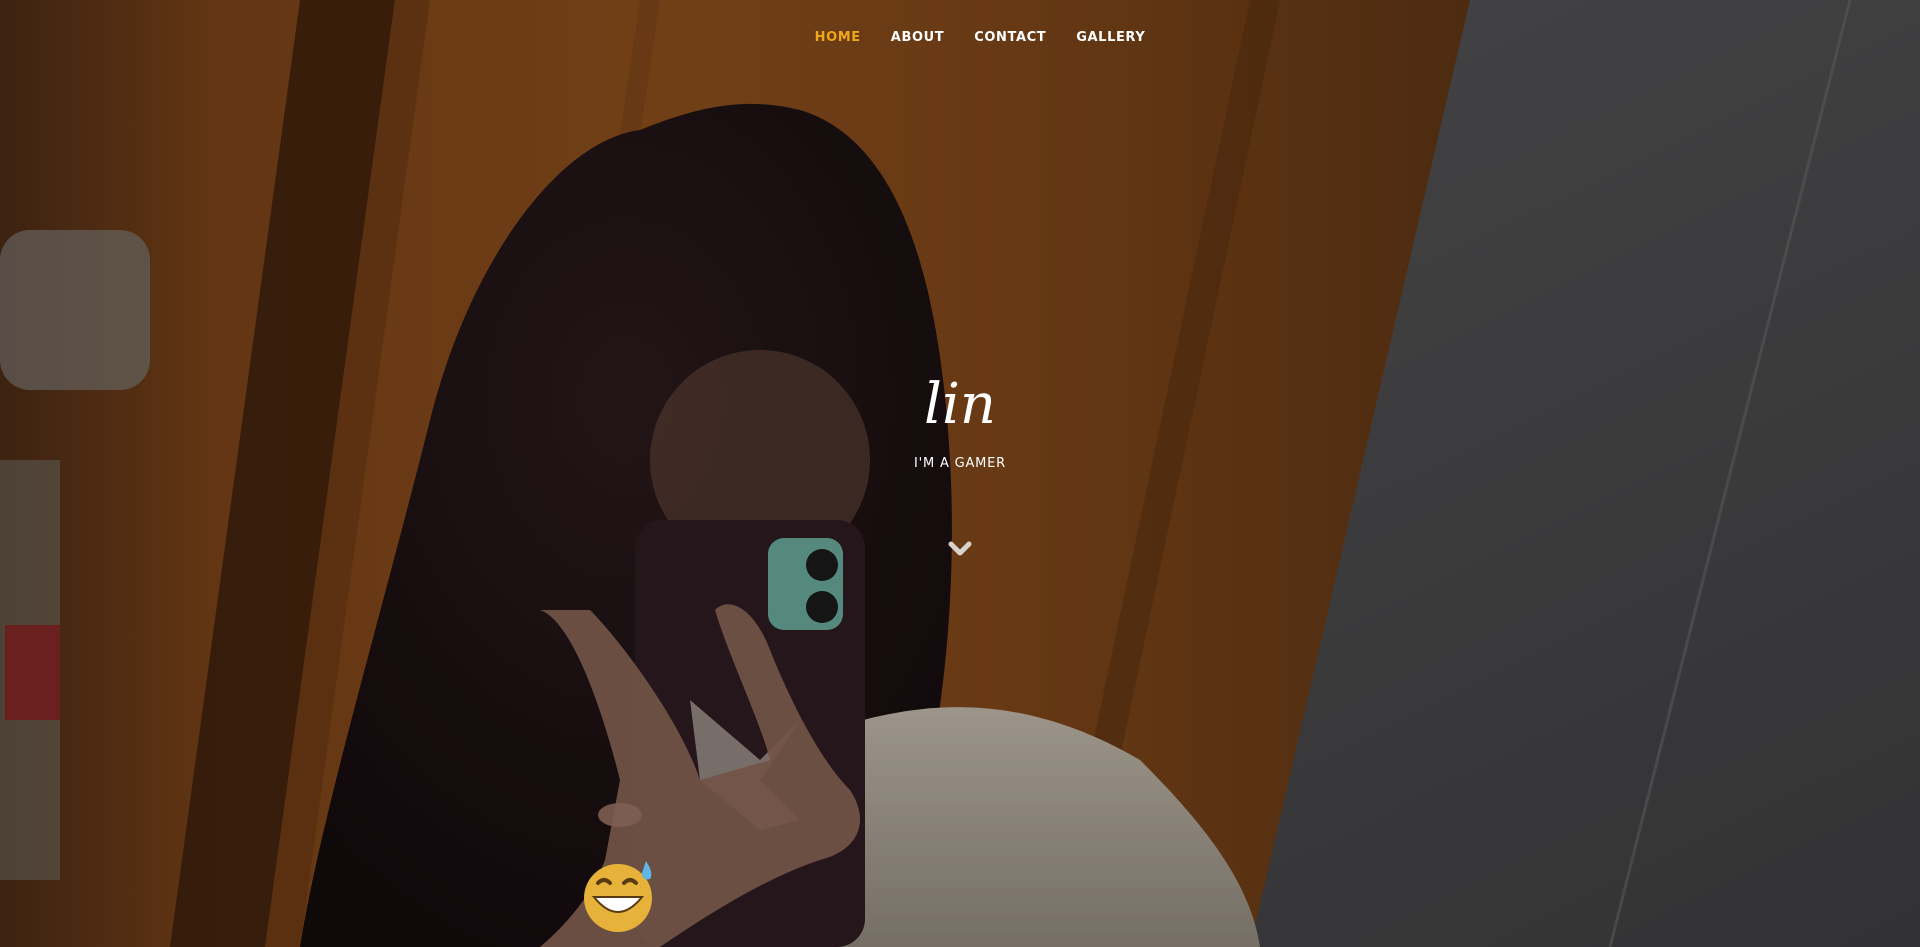 The width and height of the screenshot is (1920, 947). What do you see at coordinates (960, 38) in the screenshot?
I see `main-nav: HOME ABOUT CONTACT GALLERY` at bounding box center [960, 38].